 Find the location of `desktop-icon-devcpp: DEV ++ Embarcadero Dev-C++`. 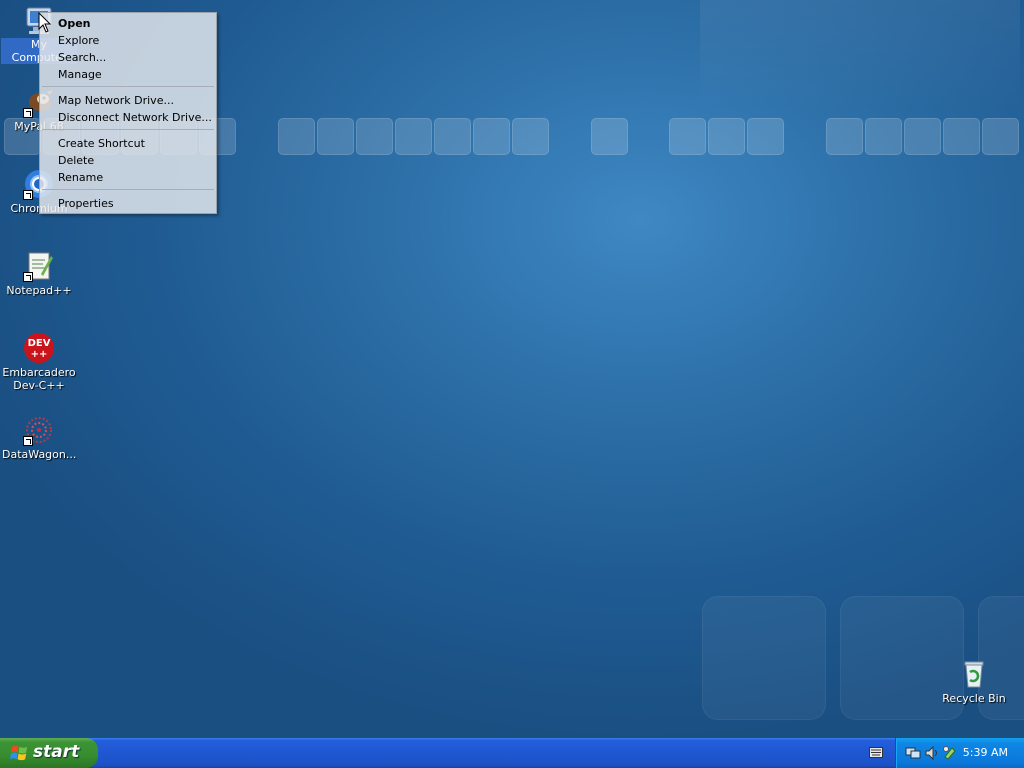

desktop-icon-devcpp: DEV ++ Embarcadero Dev-C++ is located at coordinates (39, 362).